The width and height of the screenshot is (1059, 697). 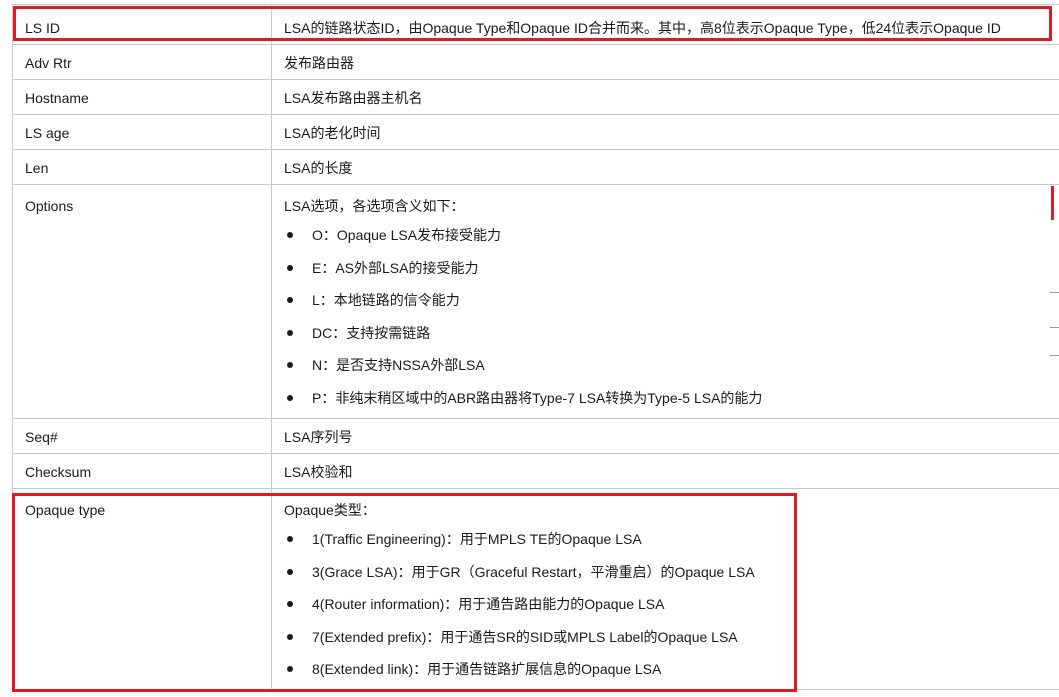 I want to click on list-item: N：是否支持NSSA外部LSA, so click(x=671, y=365).